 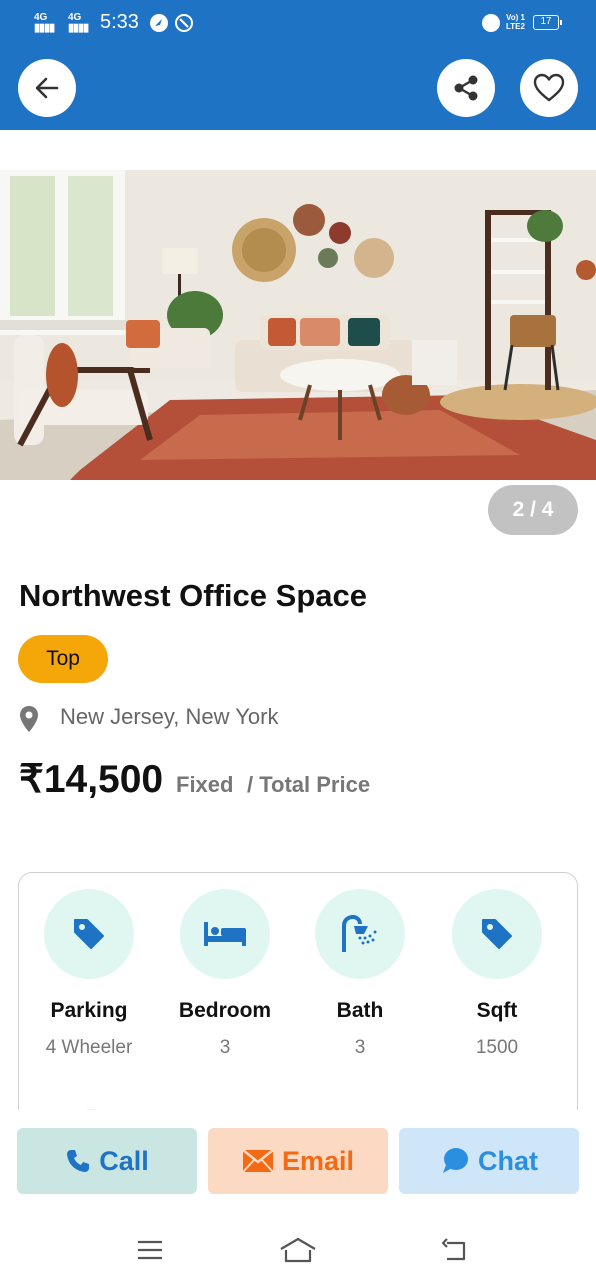 I want to click on back-nav-button, so click(x=454, y=1250).